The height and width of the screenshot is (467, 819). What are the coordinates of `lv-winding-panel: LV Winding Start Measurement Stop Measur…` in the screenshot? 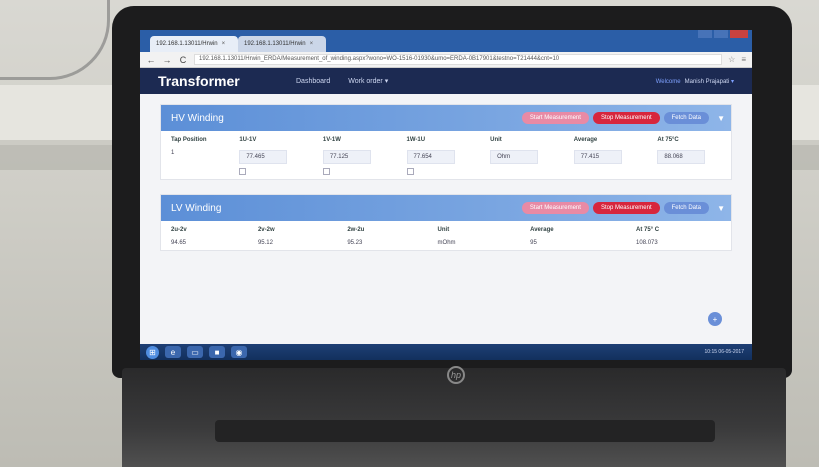 It's located at (446, 222).